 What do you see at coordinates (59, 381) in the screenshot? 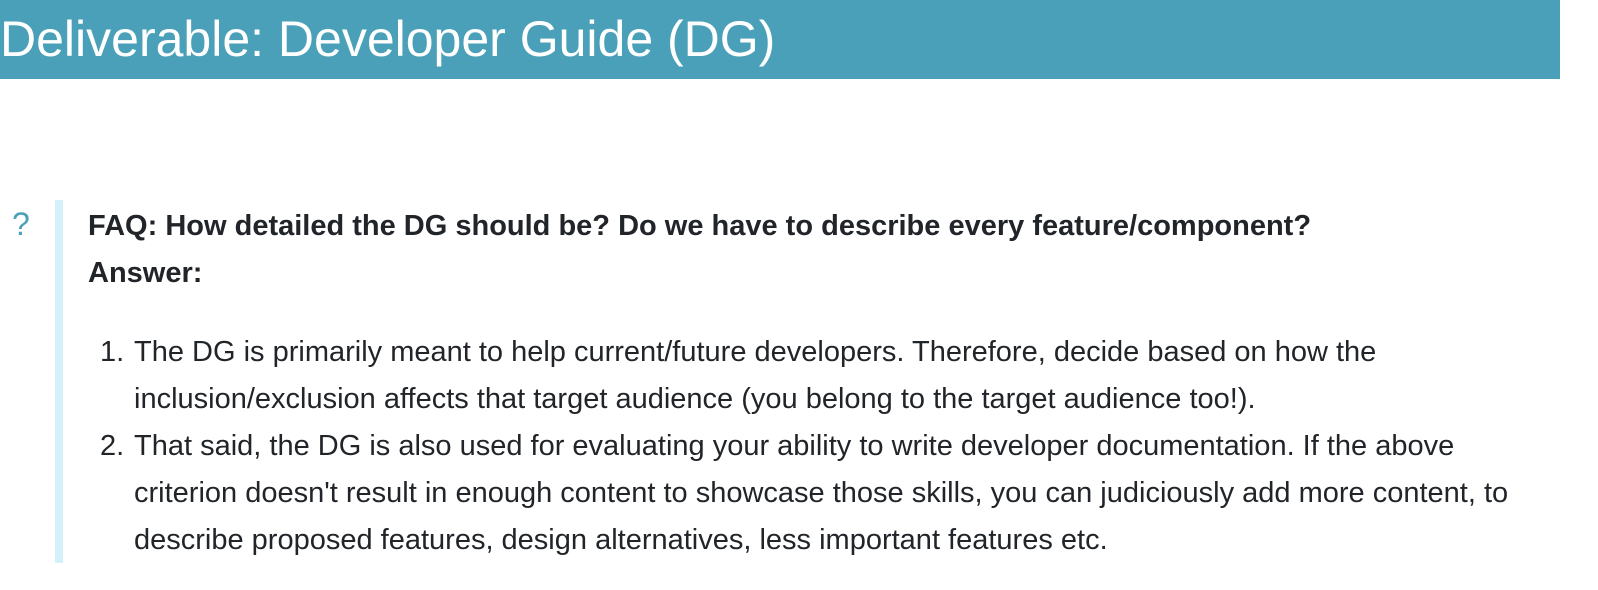
I see `callout-left-border` at bounding box center [59, 381].